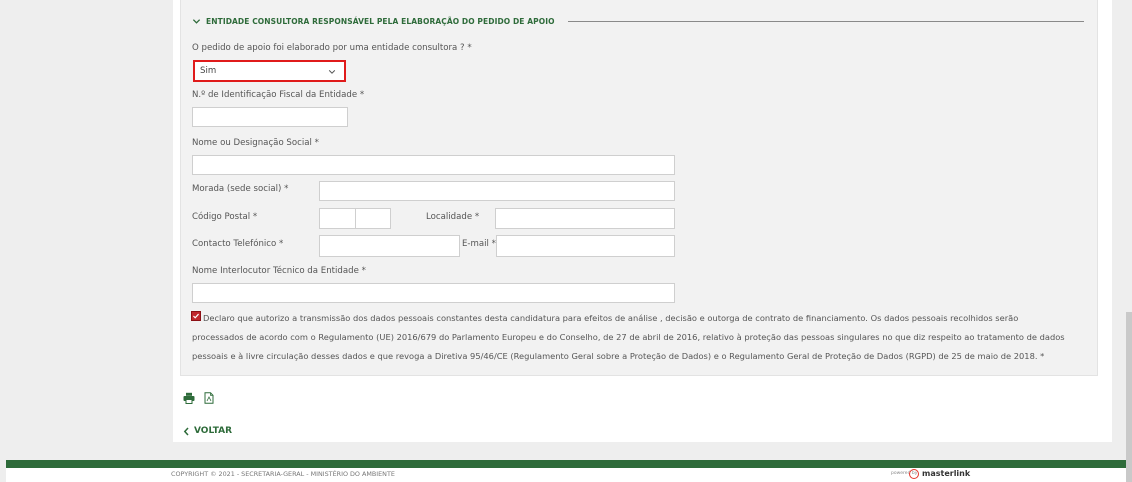 The image size is (1132, 482). What do you see at coordinates (225, 217) in the screenshot?
I see `codigo-postal-label: Código Postal *` at bounding box center [225, 217].